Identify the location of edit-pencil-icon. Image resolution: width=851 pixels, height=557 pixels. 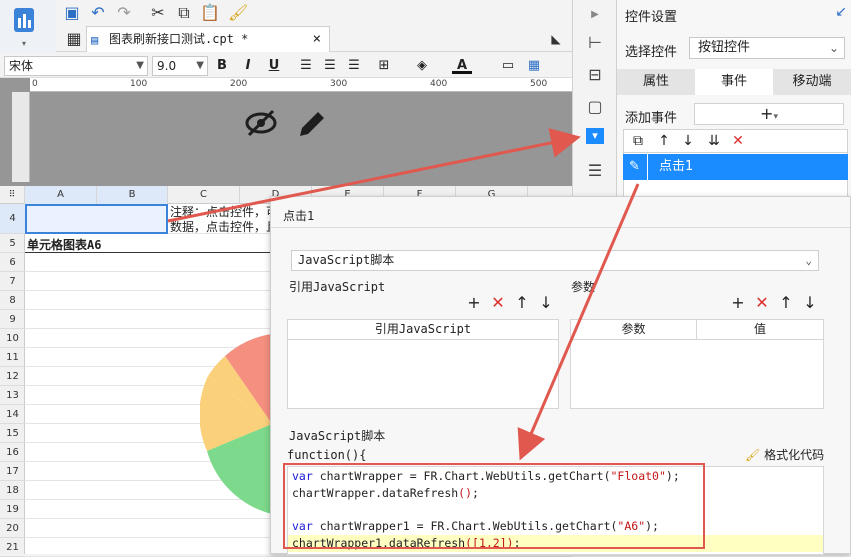
(312, 127).